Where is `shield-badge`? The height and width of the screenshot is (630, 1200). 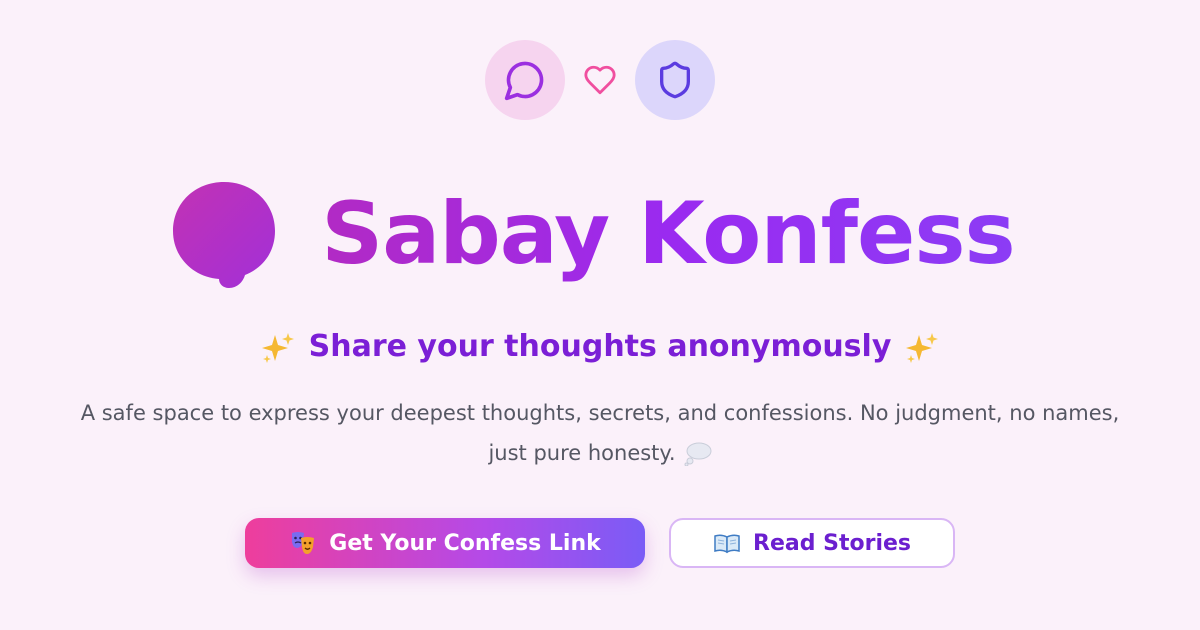
shield-badge is located at coordinates (675, 80).